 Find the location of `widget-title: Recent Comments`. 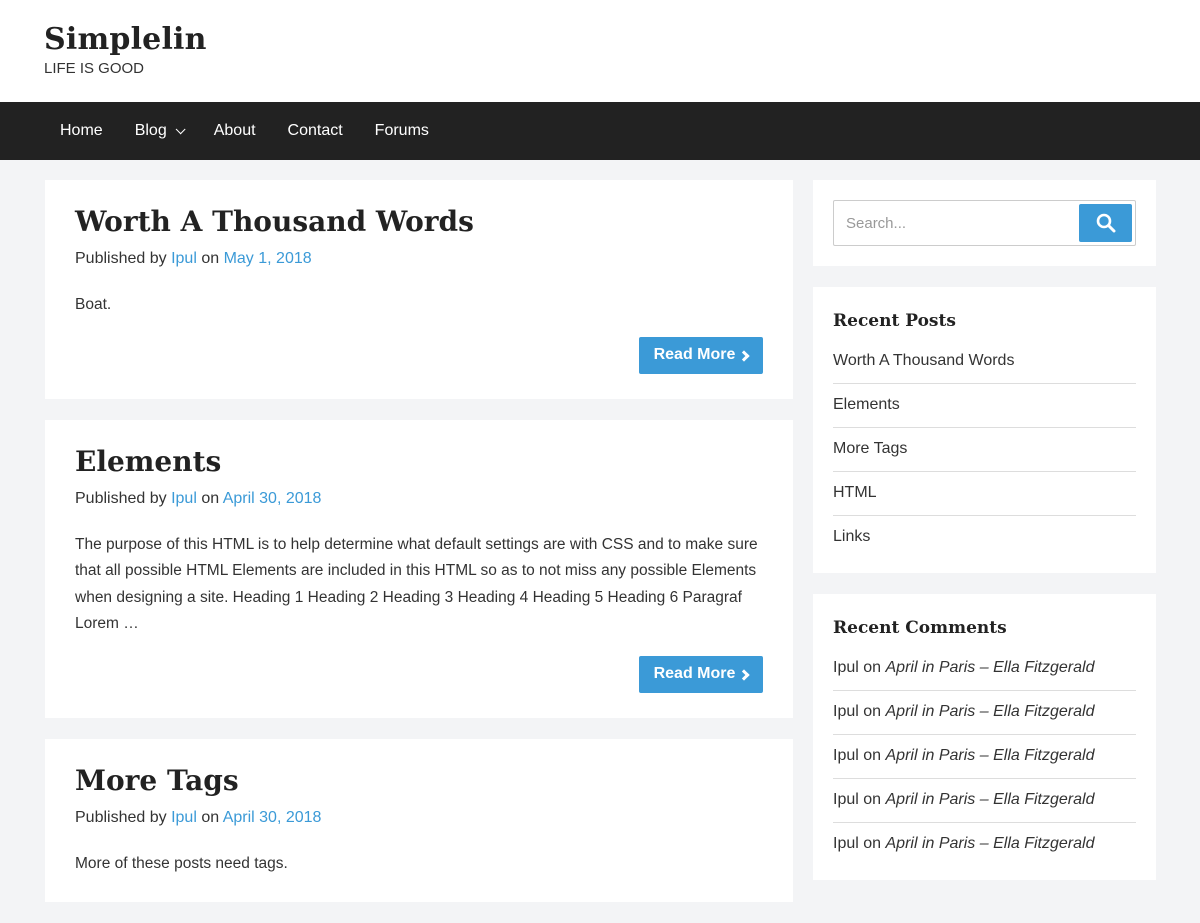

widget-title: Recent Comments is located at coordinates (920, 628).